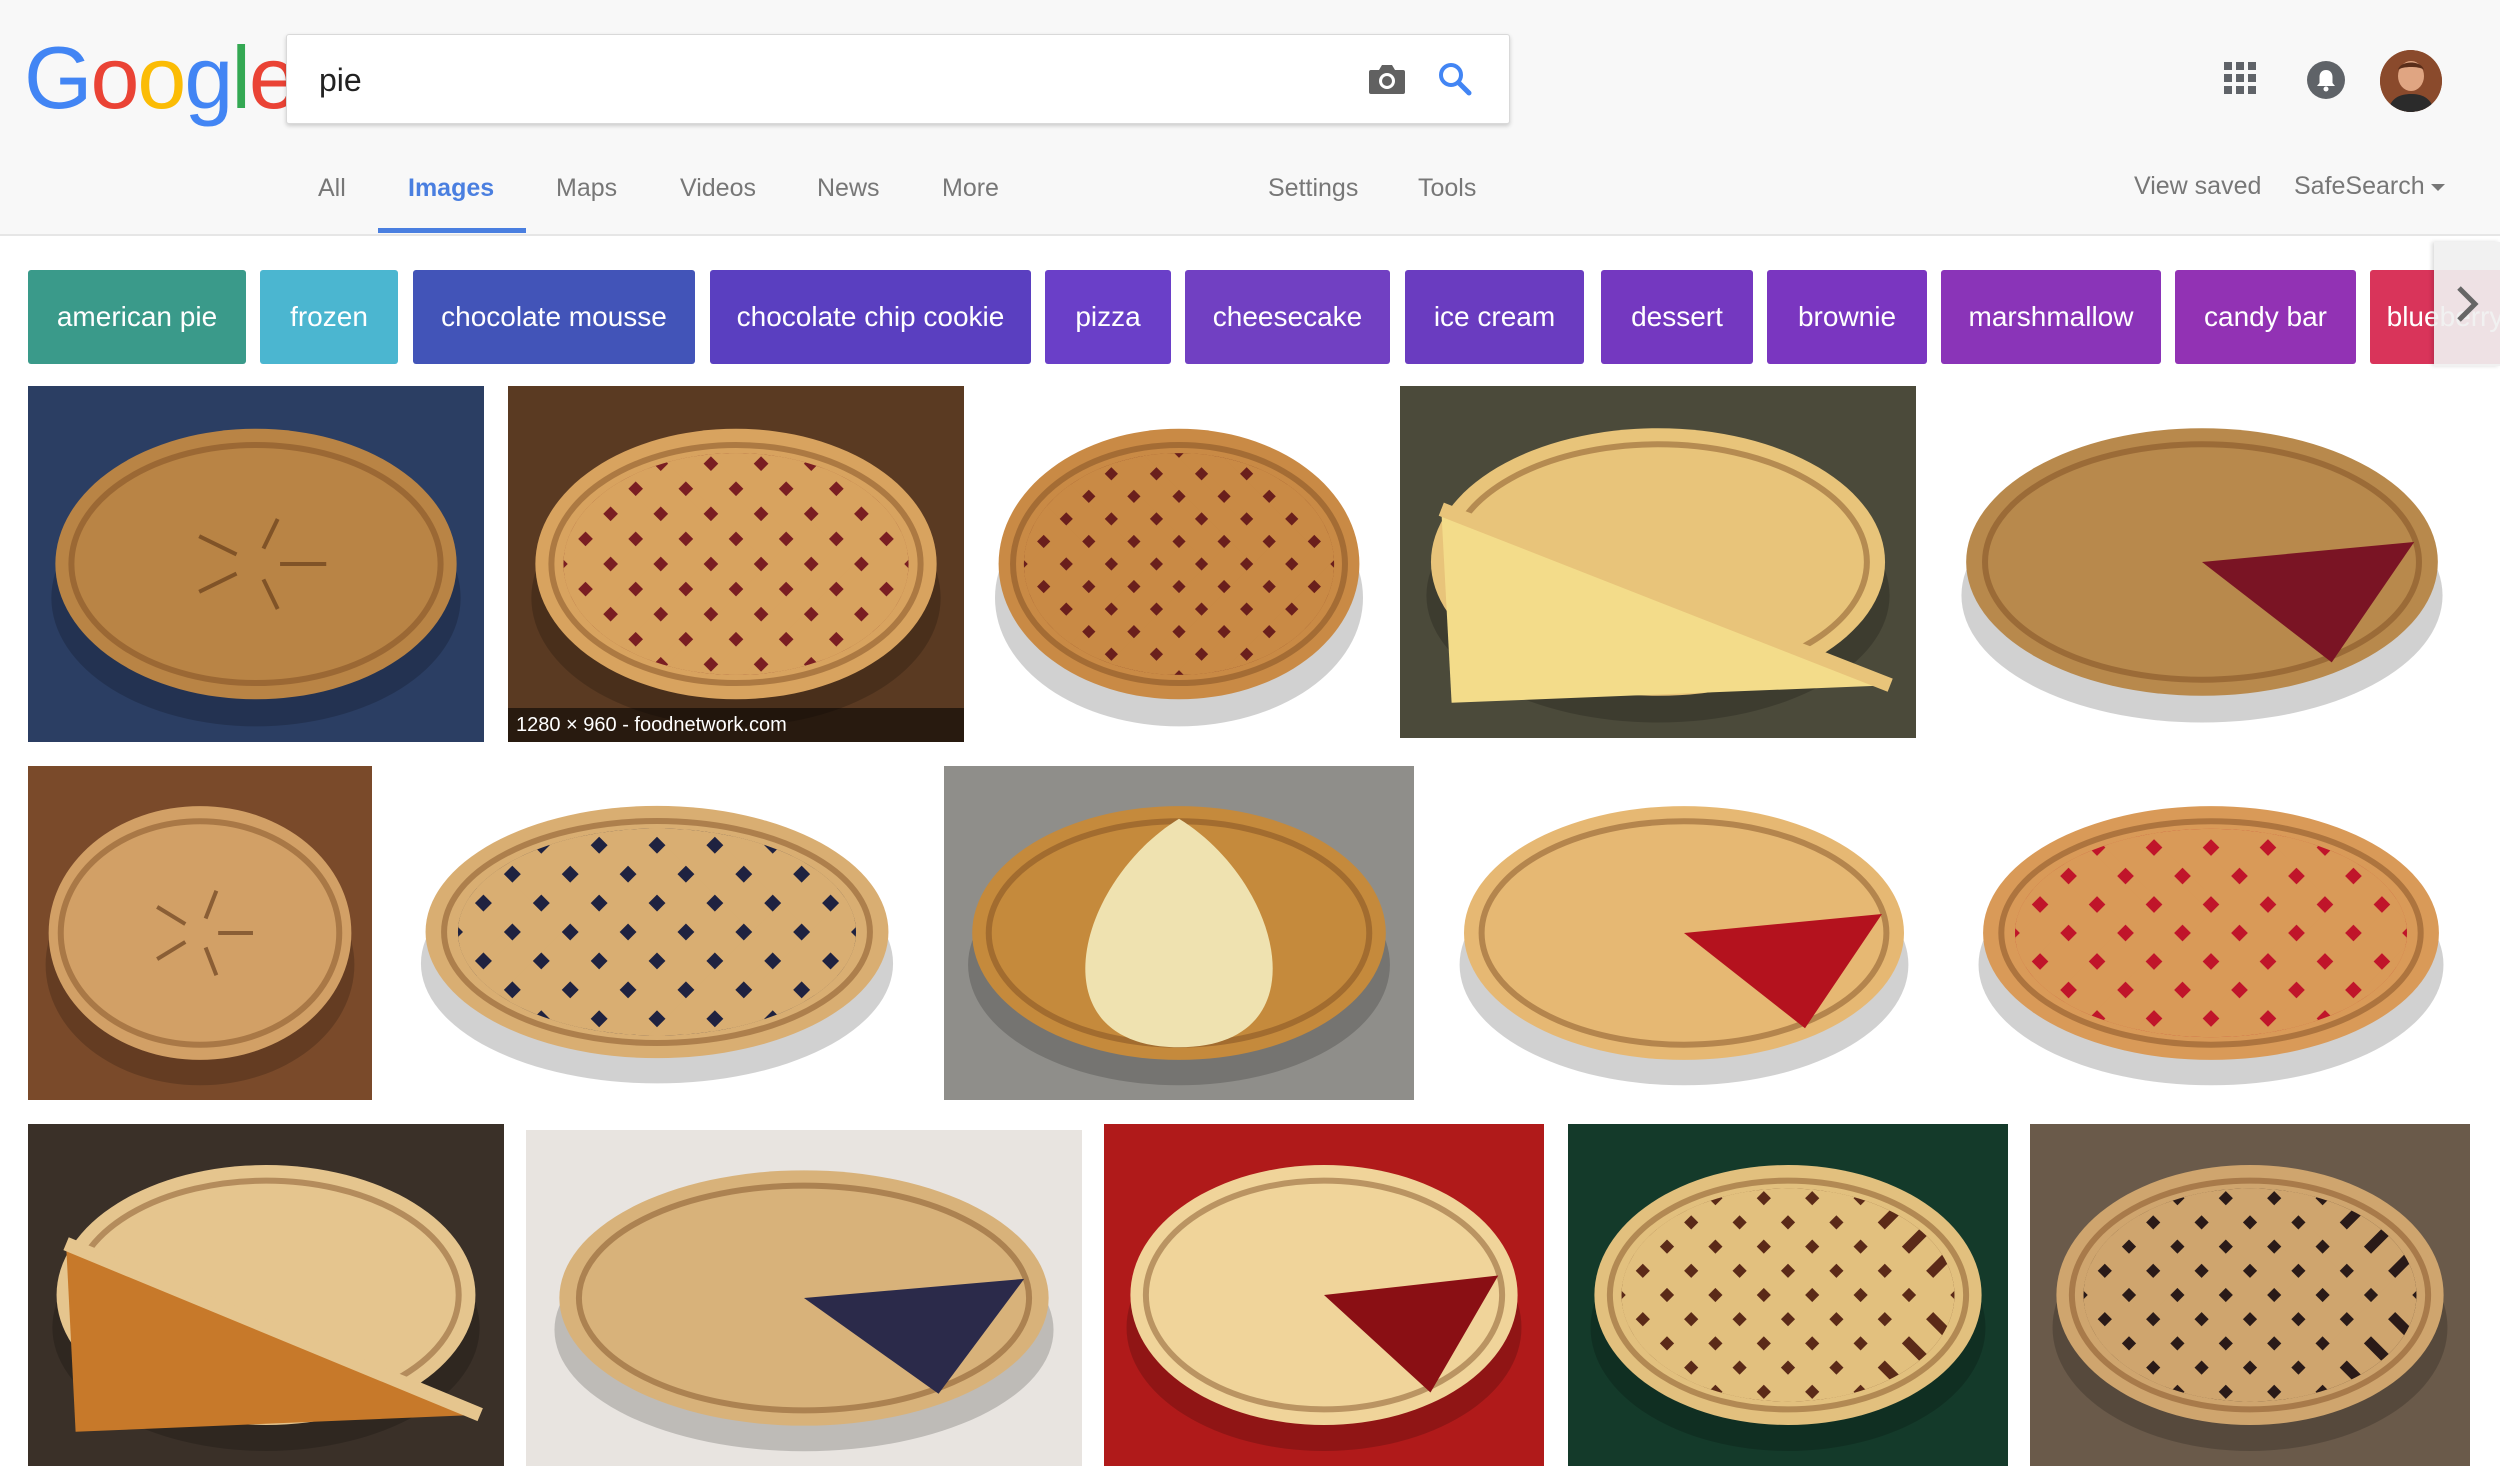 Image resolution: width=2500 pixels, height=1481 pixels. Describe the element at coordinates (970, 188) in the screenshot. I see `tab-more: More` at that location.